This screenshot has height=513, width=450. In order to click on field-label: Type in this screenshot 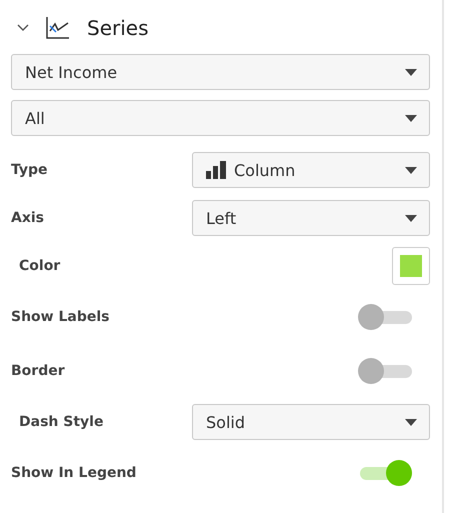, I will do `click(29, 170)`.